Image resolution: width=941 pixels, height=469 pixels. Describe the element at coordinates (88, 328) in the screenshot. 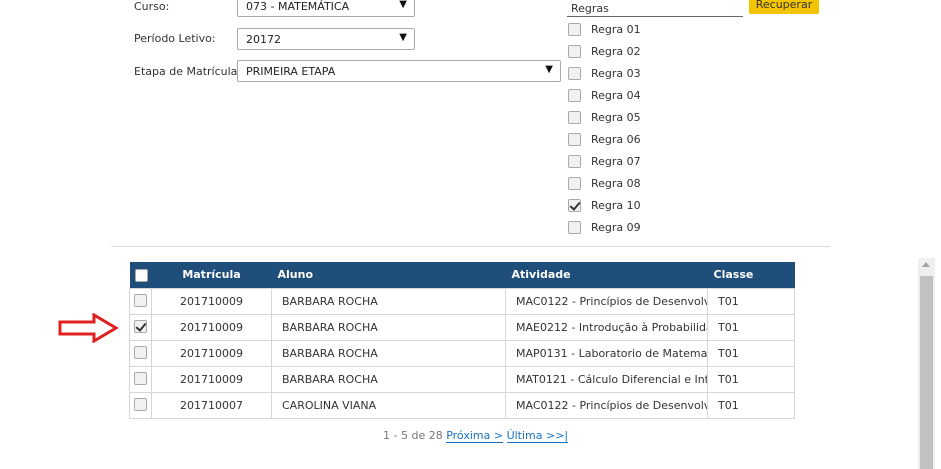

I see `red-arrow-icon` at that location.